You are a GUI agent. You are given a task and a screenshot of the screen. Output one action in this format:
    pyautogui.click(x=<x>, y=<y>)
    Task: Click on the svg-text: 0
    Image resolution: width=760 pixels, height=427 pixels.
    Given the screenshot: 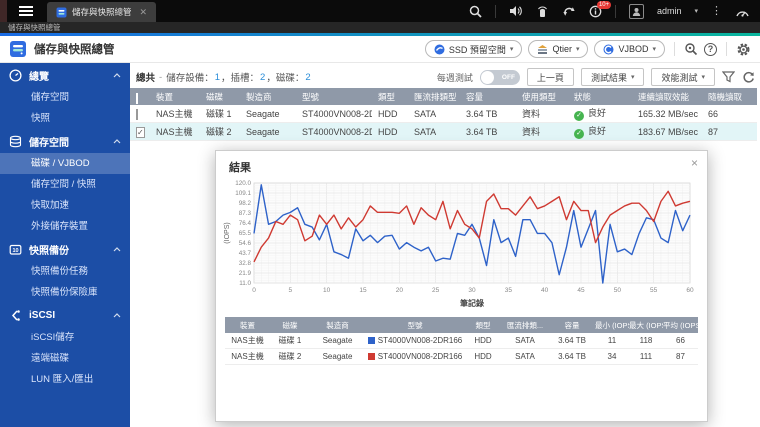 What is the action you would take?
    pyautogui.click(x=254, y=290)
    